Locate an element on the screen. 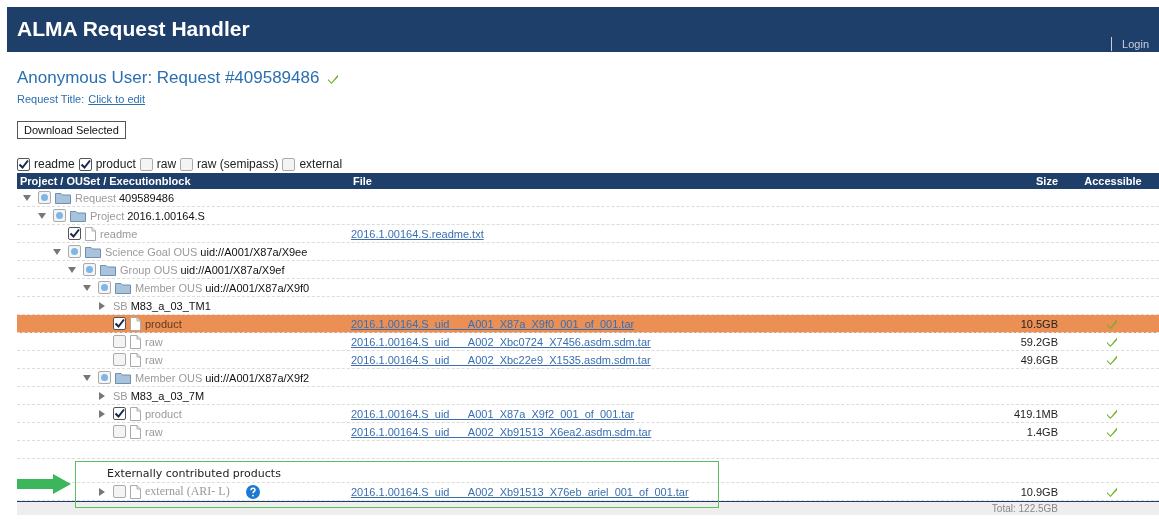 The height and width of the screenshot is (520, 1159). app-title: ALMA Request Handler is located at coordinates (133, 29).